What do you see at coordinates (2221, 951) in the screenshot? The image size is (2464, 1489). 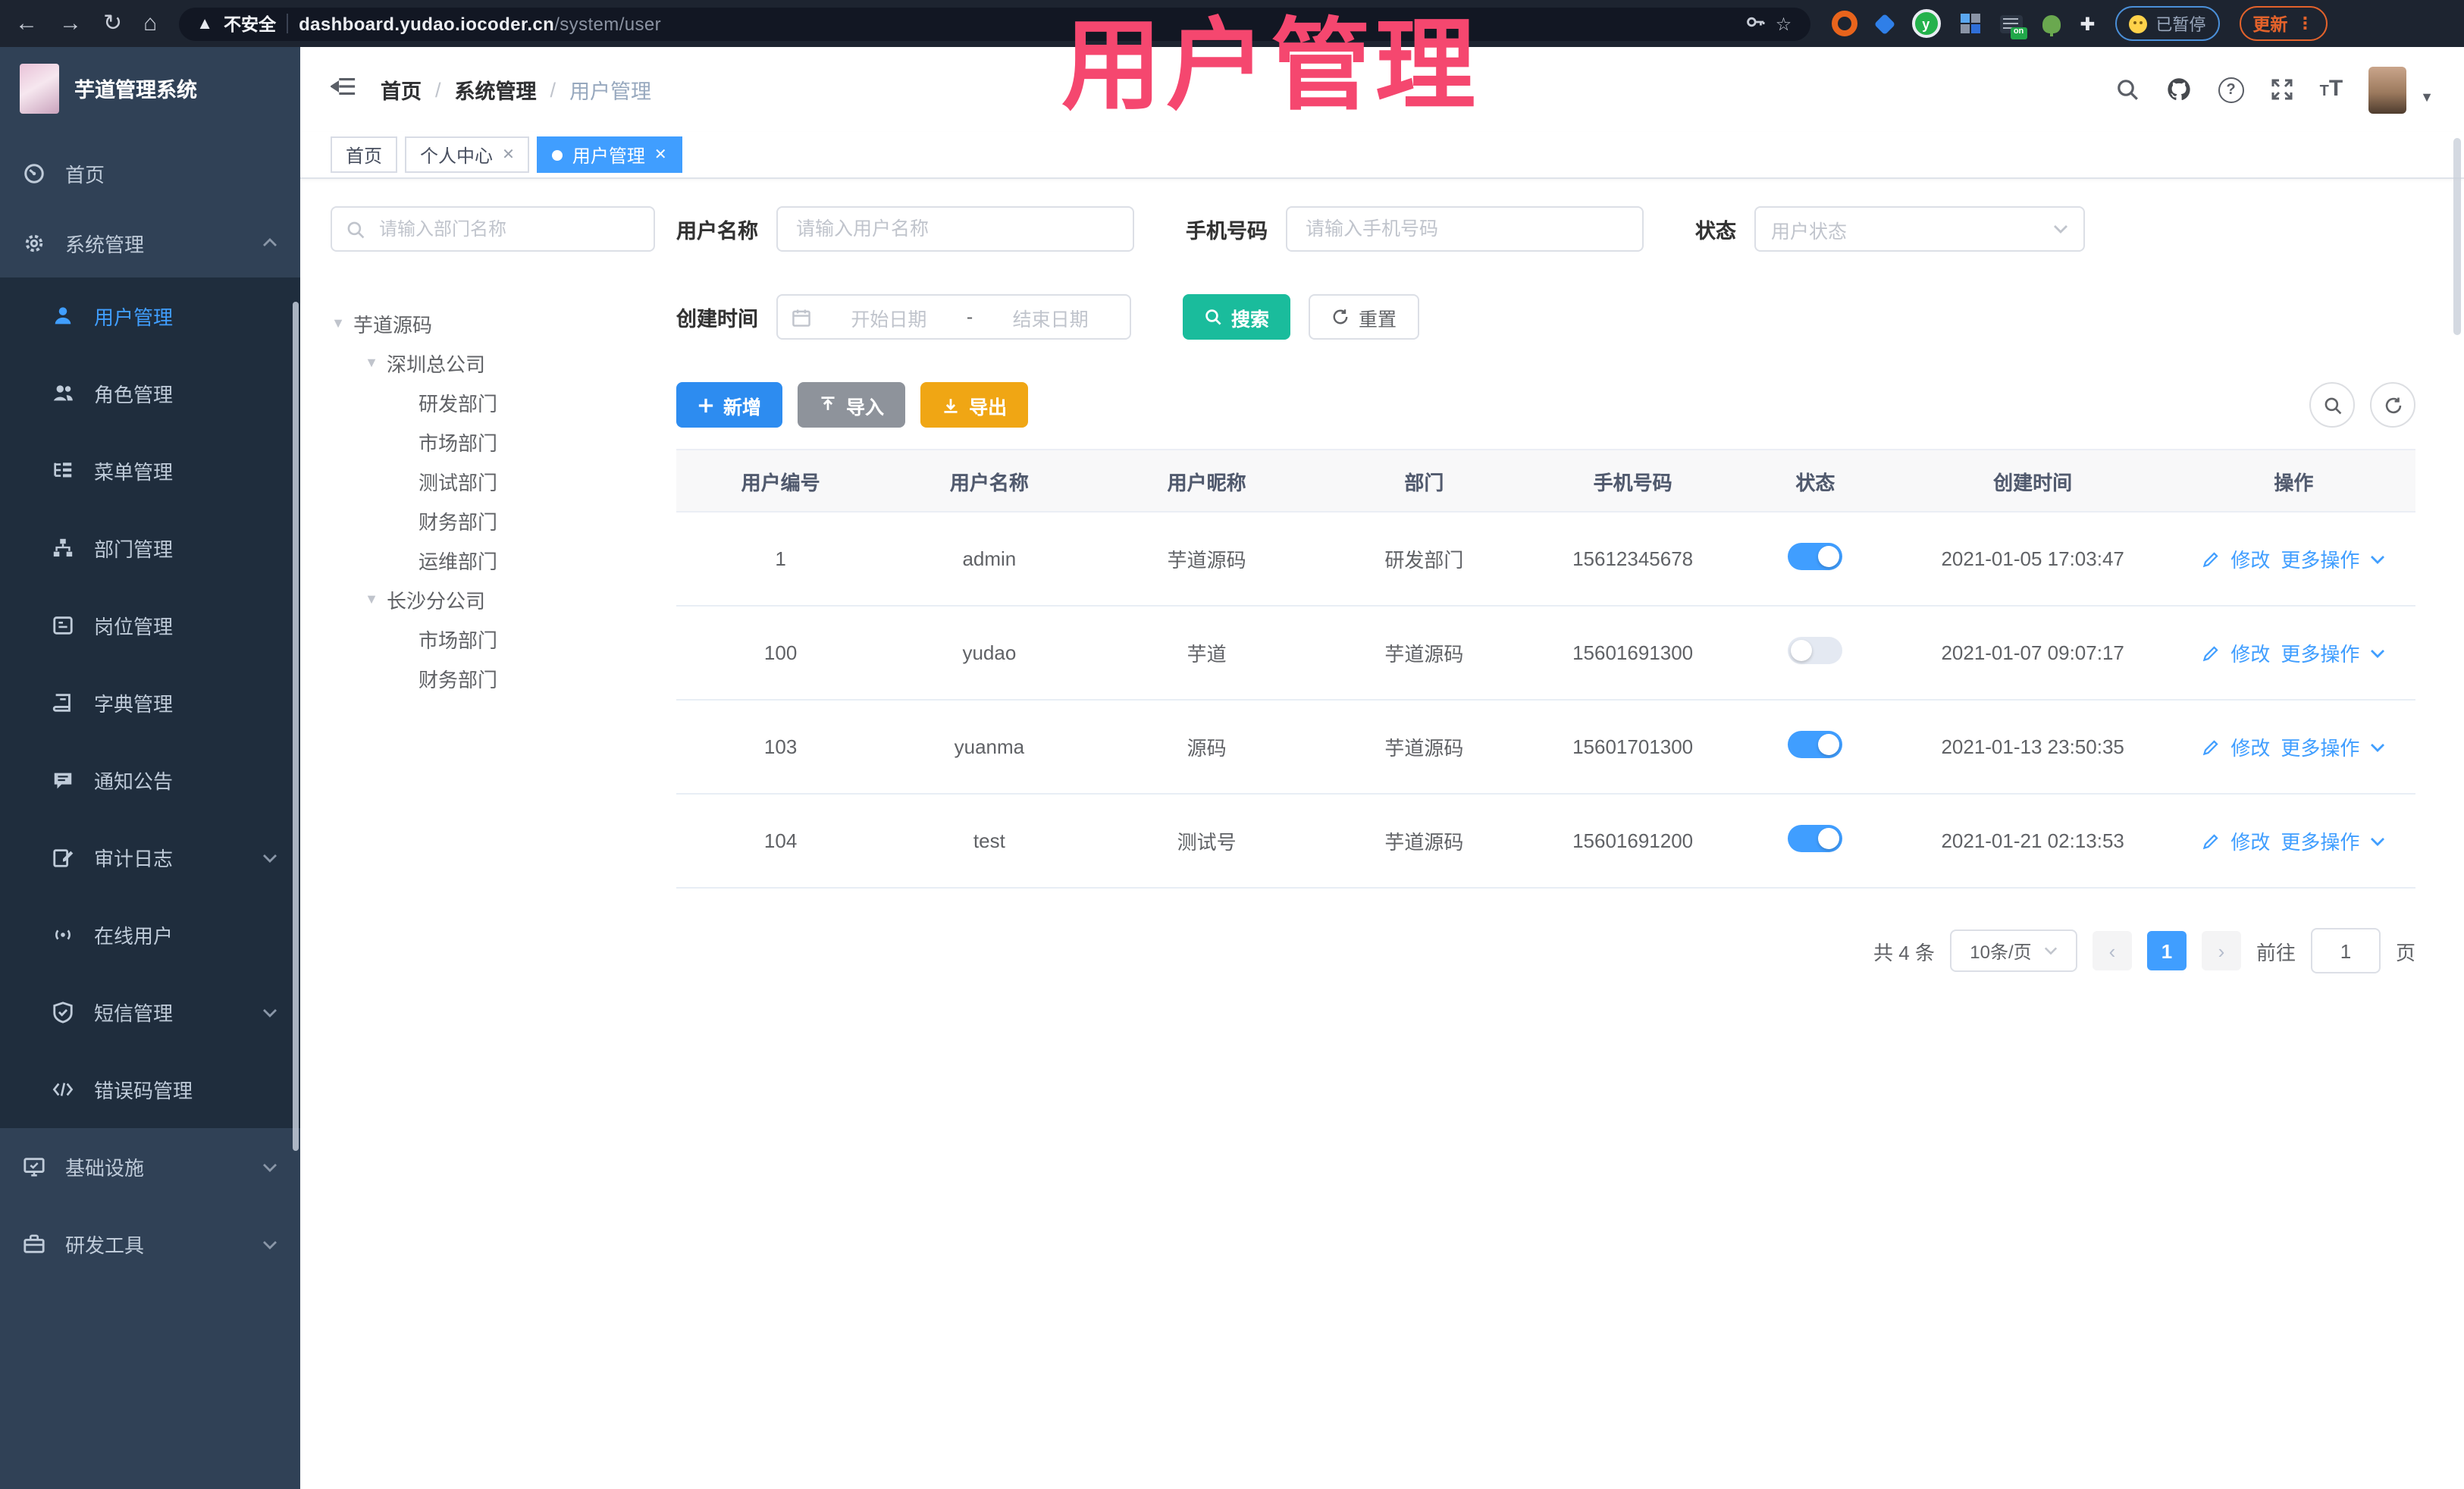 I see `next-page-button: ›` at bounding box center [2221, 951].